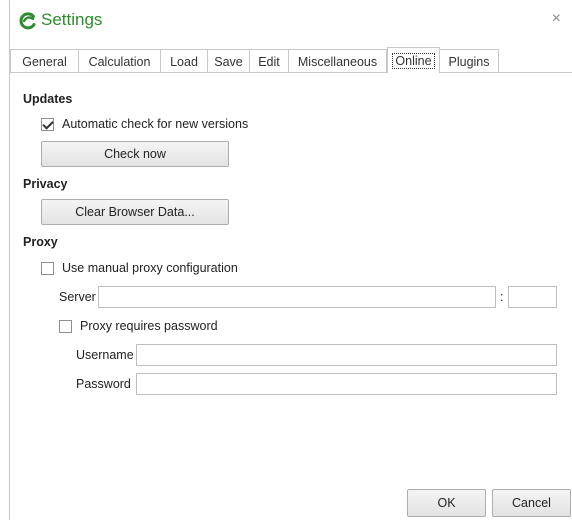 This screenshot has width=572, height=520. Describe the element at coordinates (155, 124) in the screenshot. I see `auto-check-label: Automatic check for new versions` at that location.